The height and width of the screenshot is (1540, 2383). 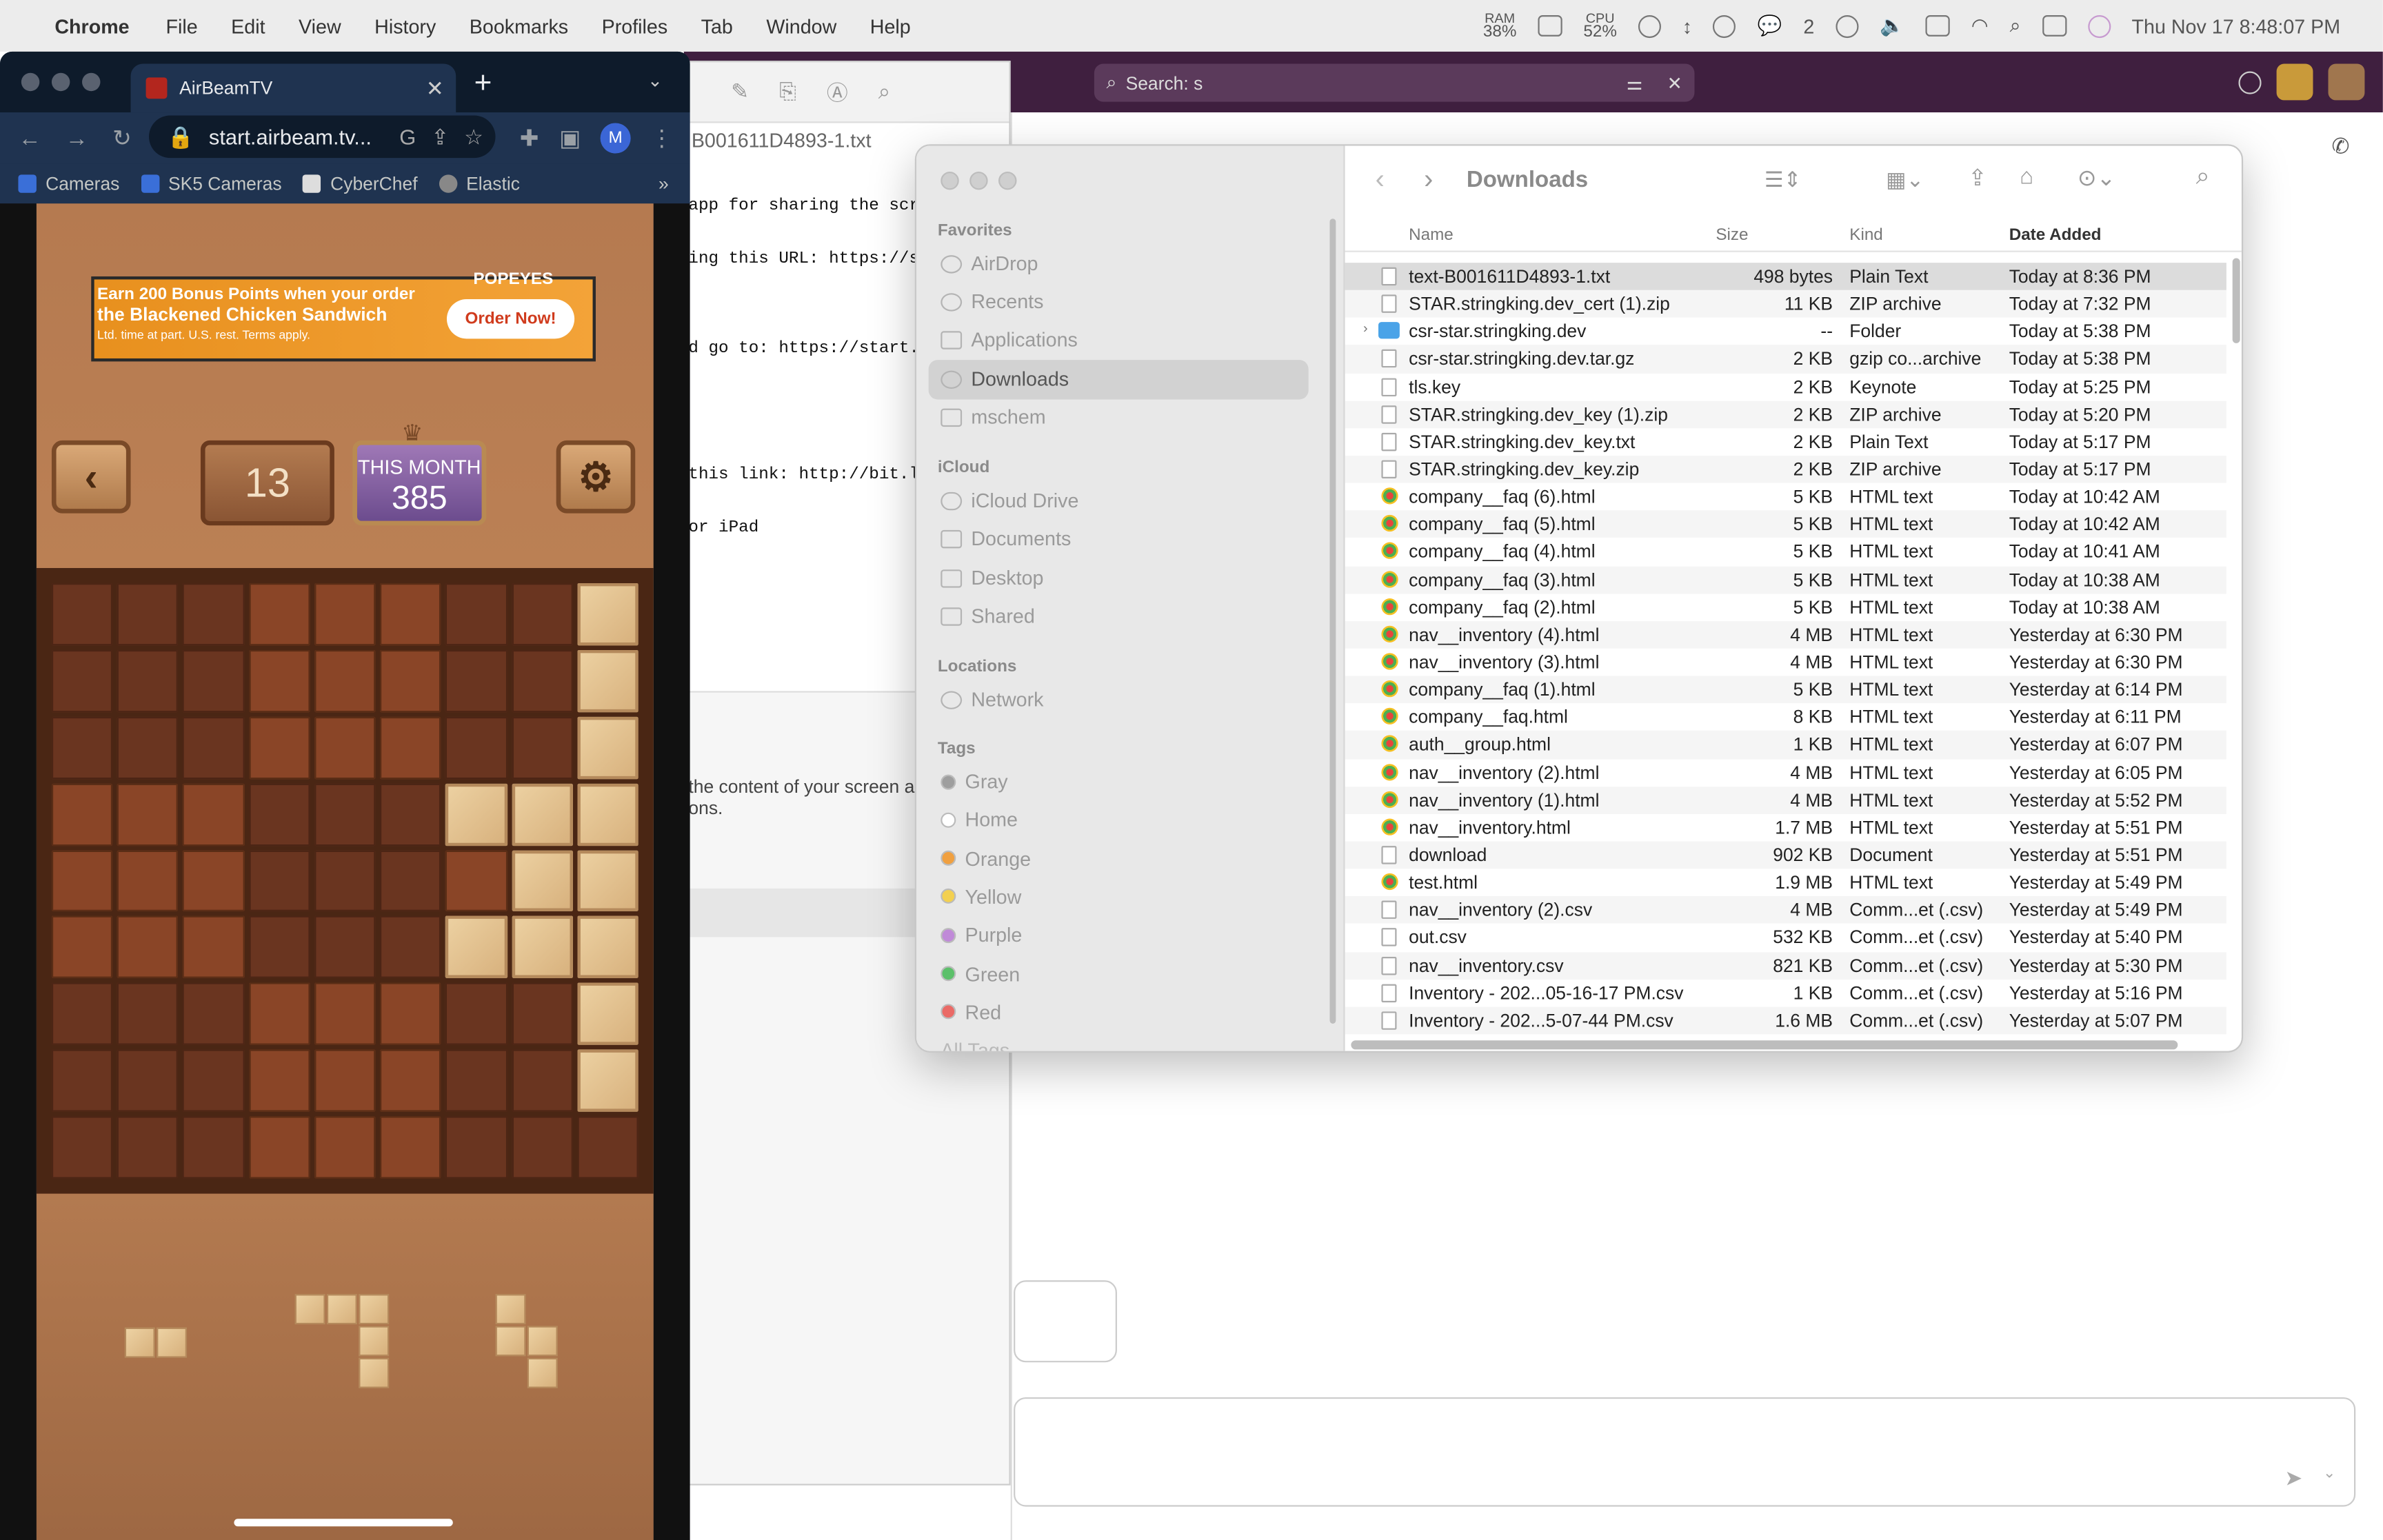 What do you see at coordinates (2055, 235) in the screenshot?
I see `column-date-added: Date Added` at bounding box center [2055, 235].